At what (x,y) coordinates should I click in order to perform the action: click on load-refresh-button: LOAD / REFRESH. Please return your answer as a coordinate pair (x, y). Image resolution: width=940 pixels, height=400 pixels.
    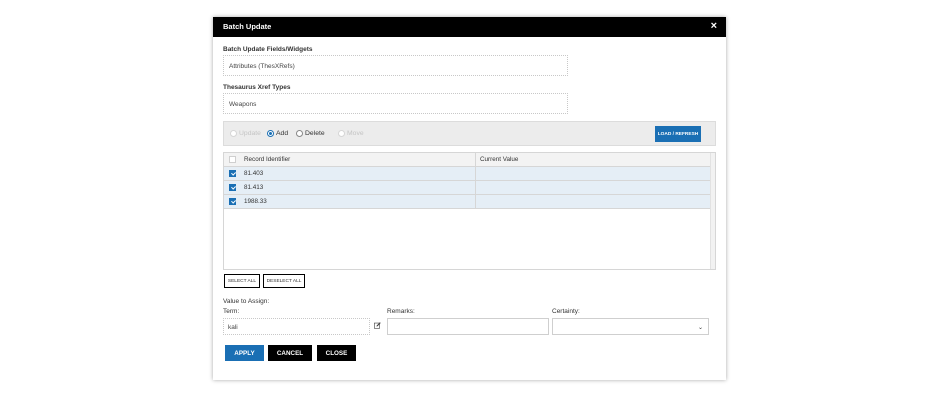
    Looking at the image, I should click on (678, 134).